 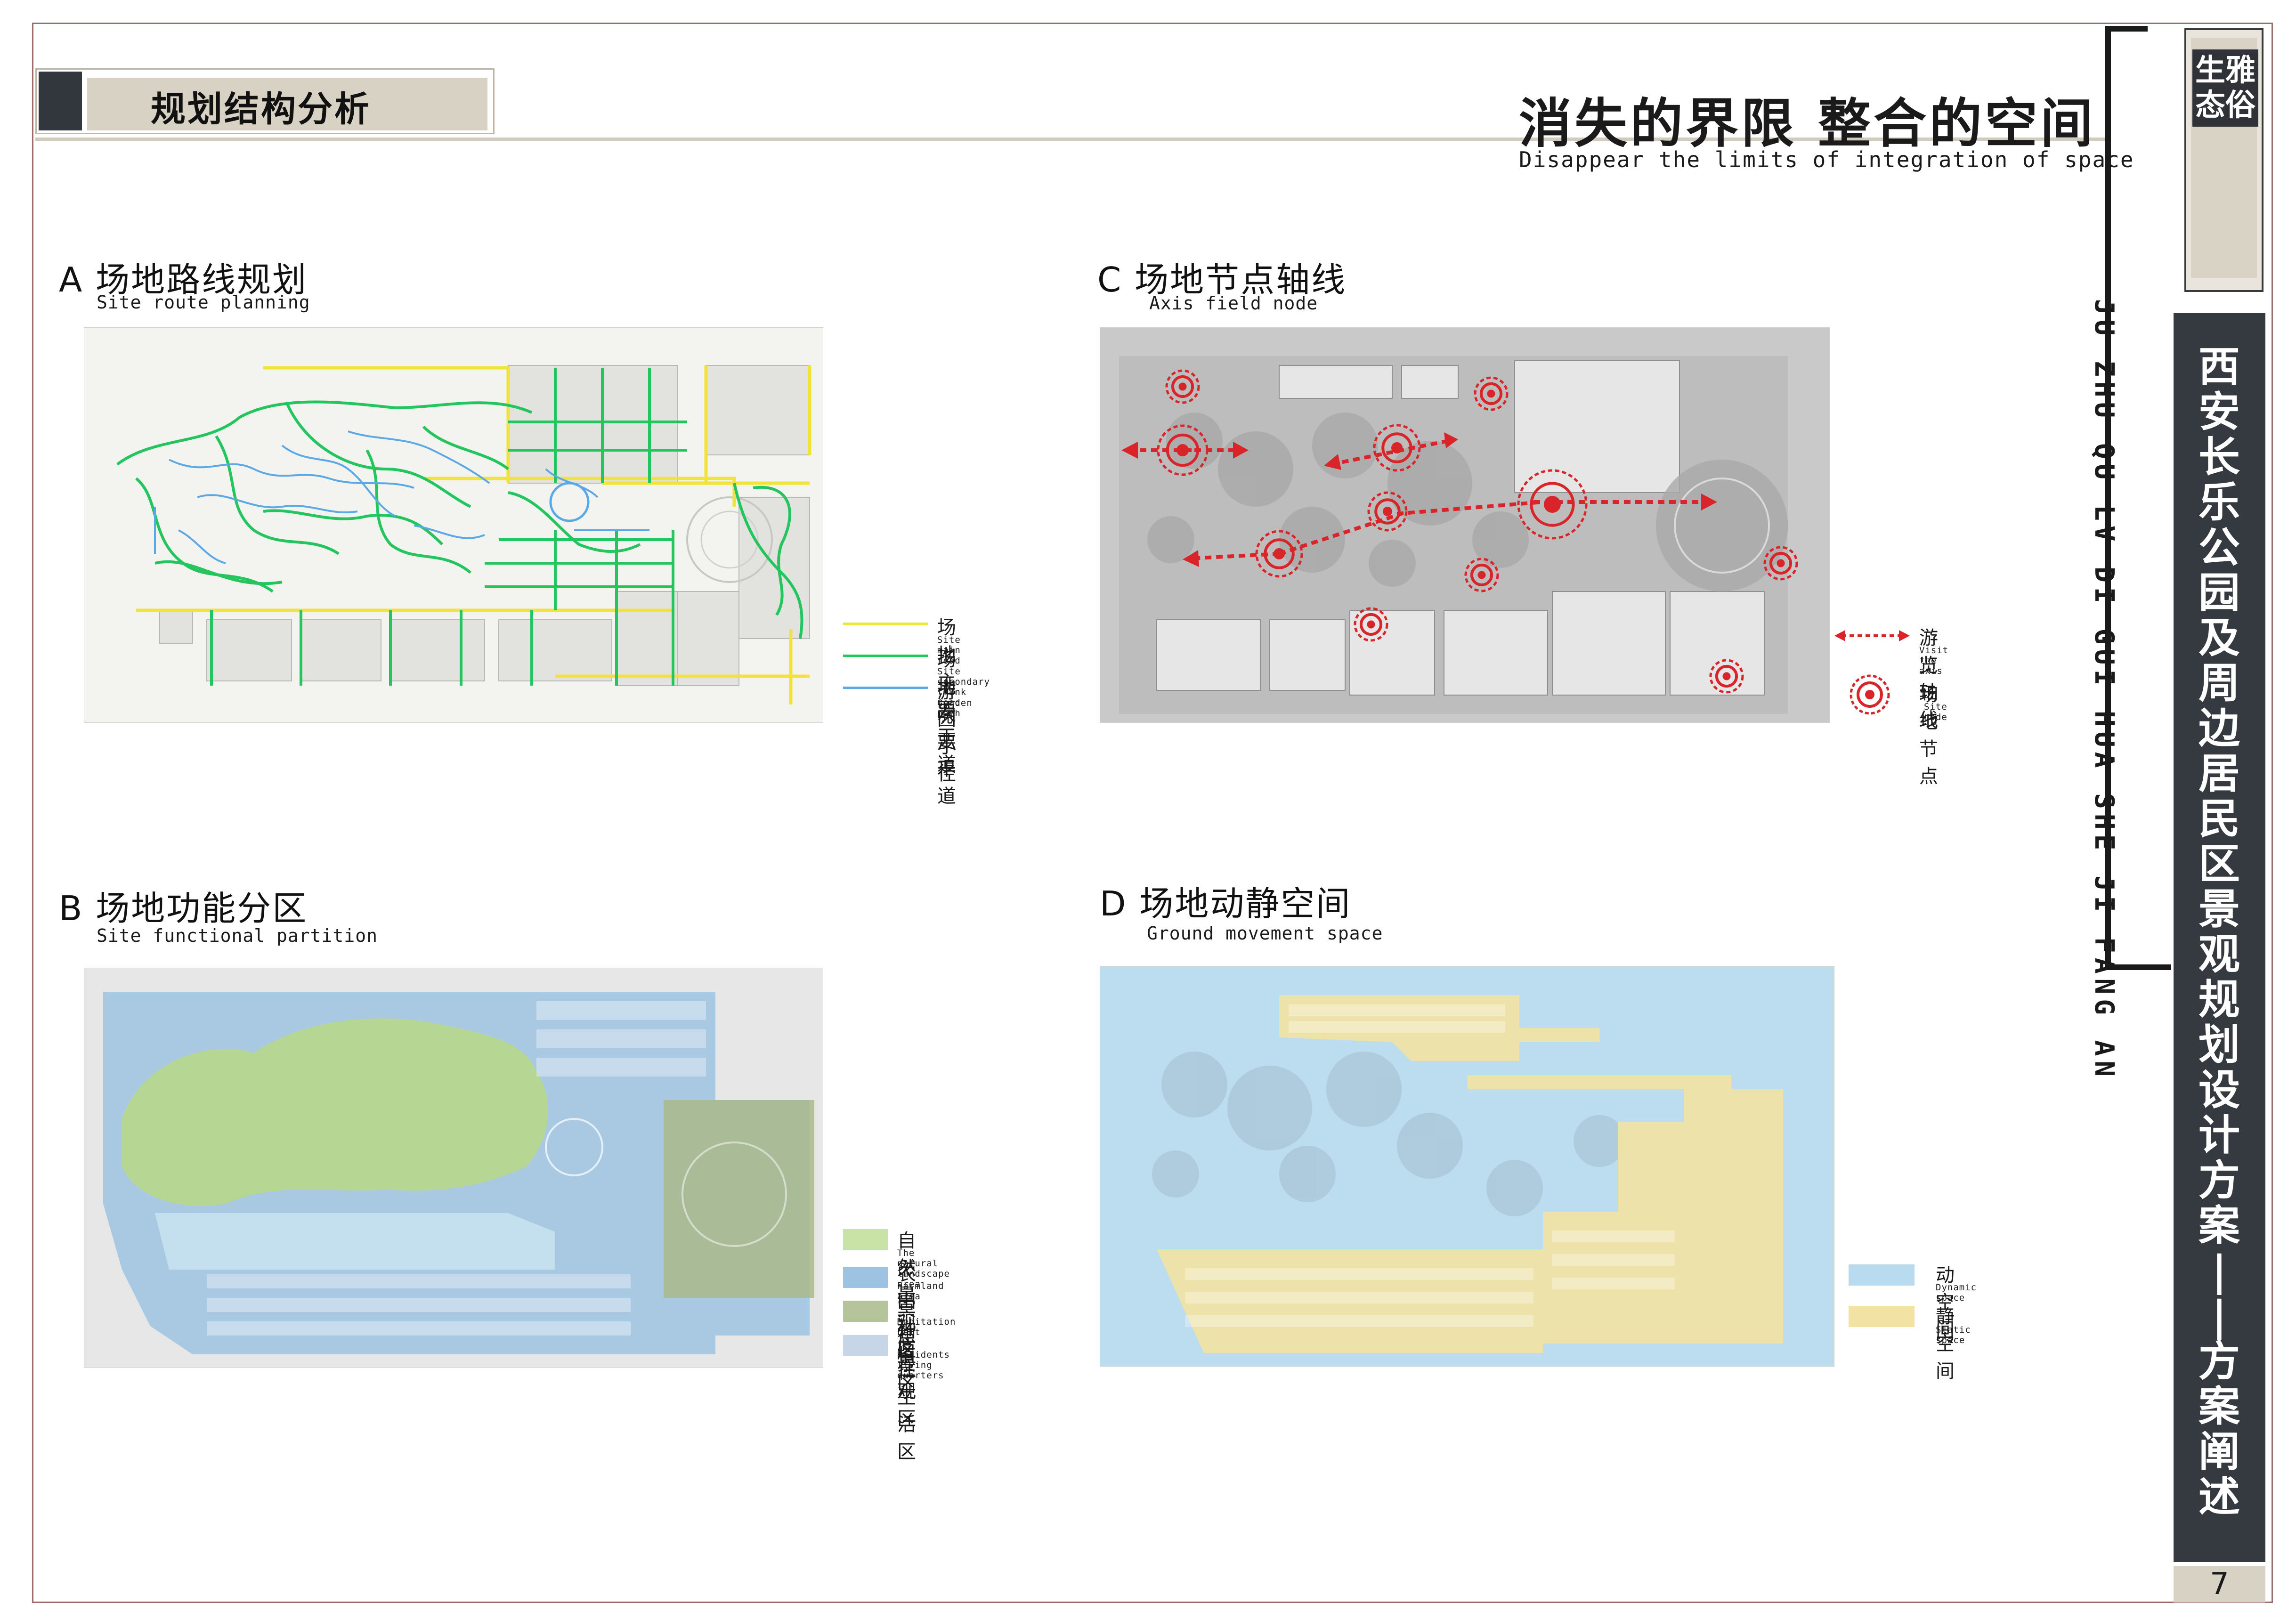 I want to click on legend-swatch-farmland, so click(x=866, y=1277).